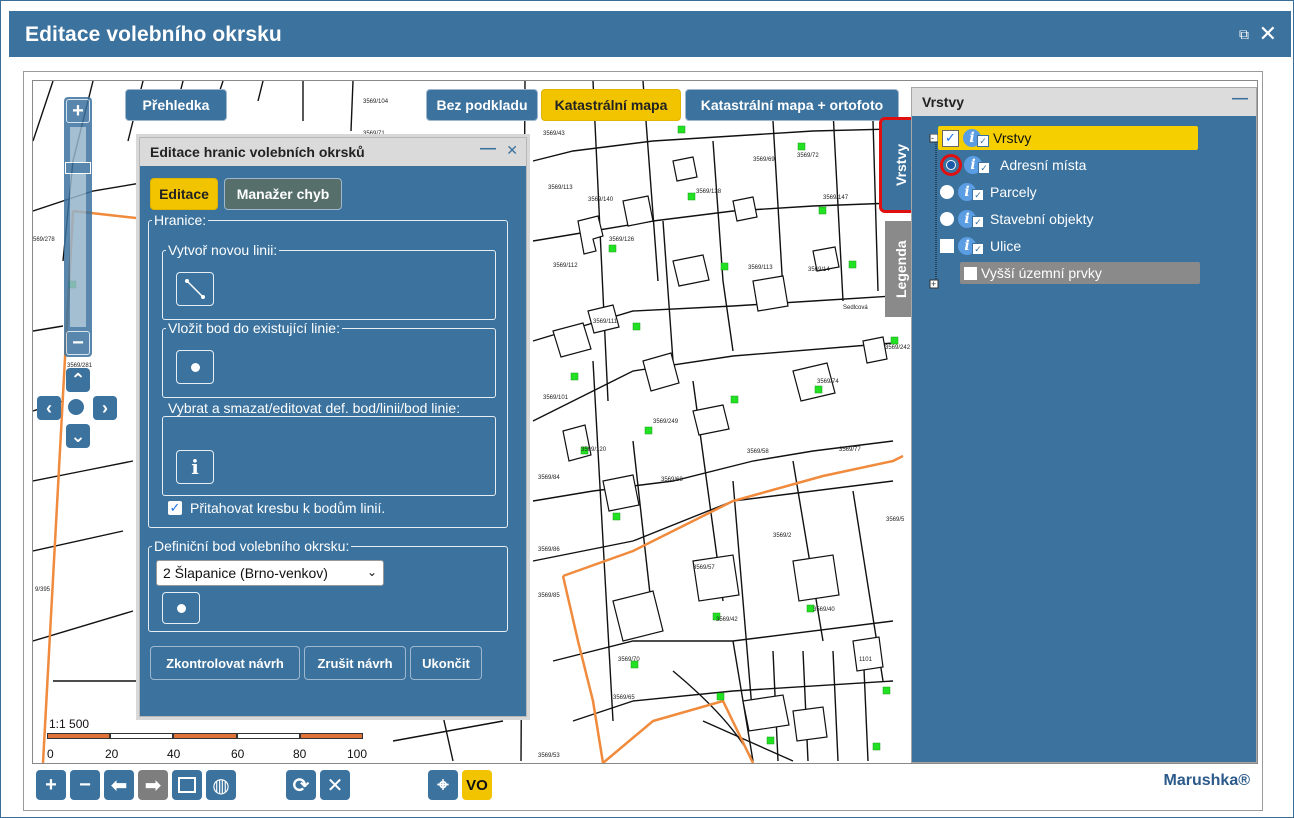 This screenshot has width=1294, height=818. Describe the element at coordinates (895, 520) in the screenshot. I see `svg-text: 3569/5` at that location.